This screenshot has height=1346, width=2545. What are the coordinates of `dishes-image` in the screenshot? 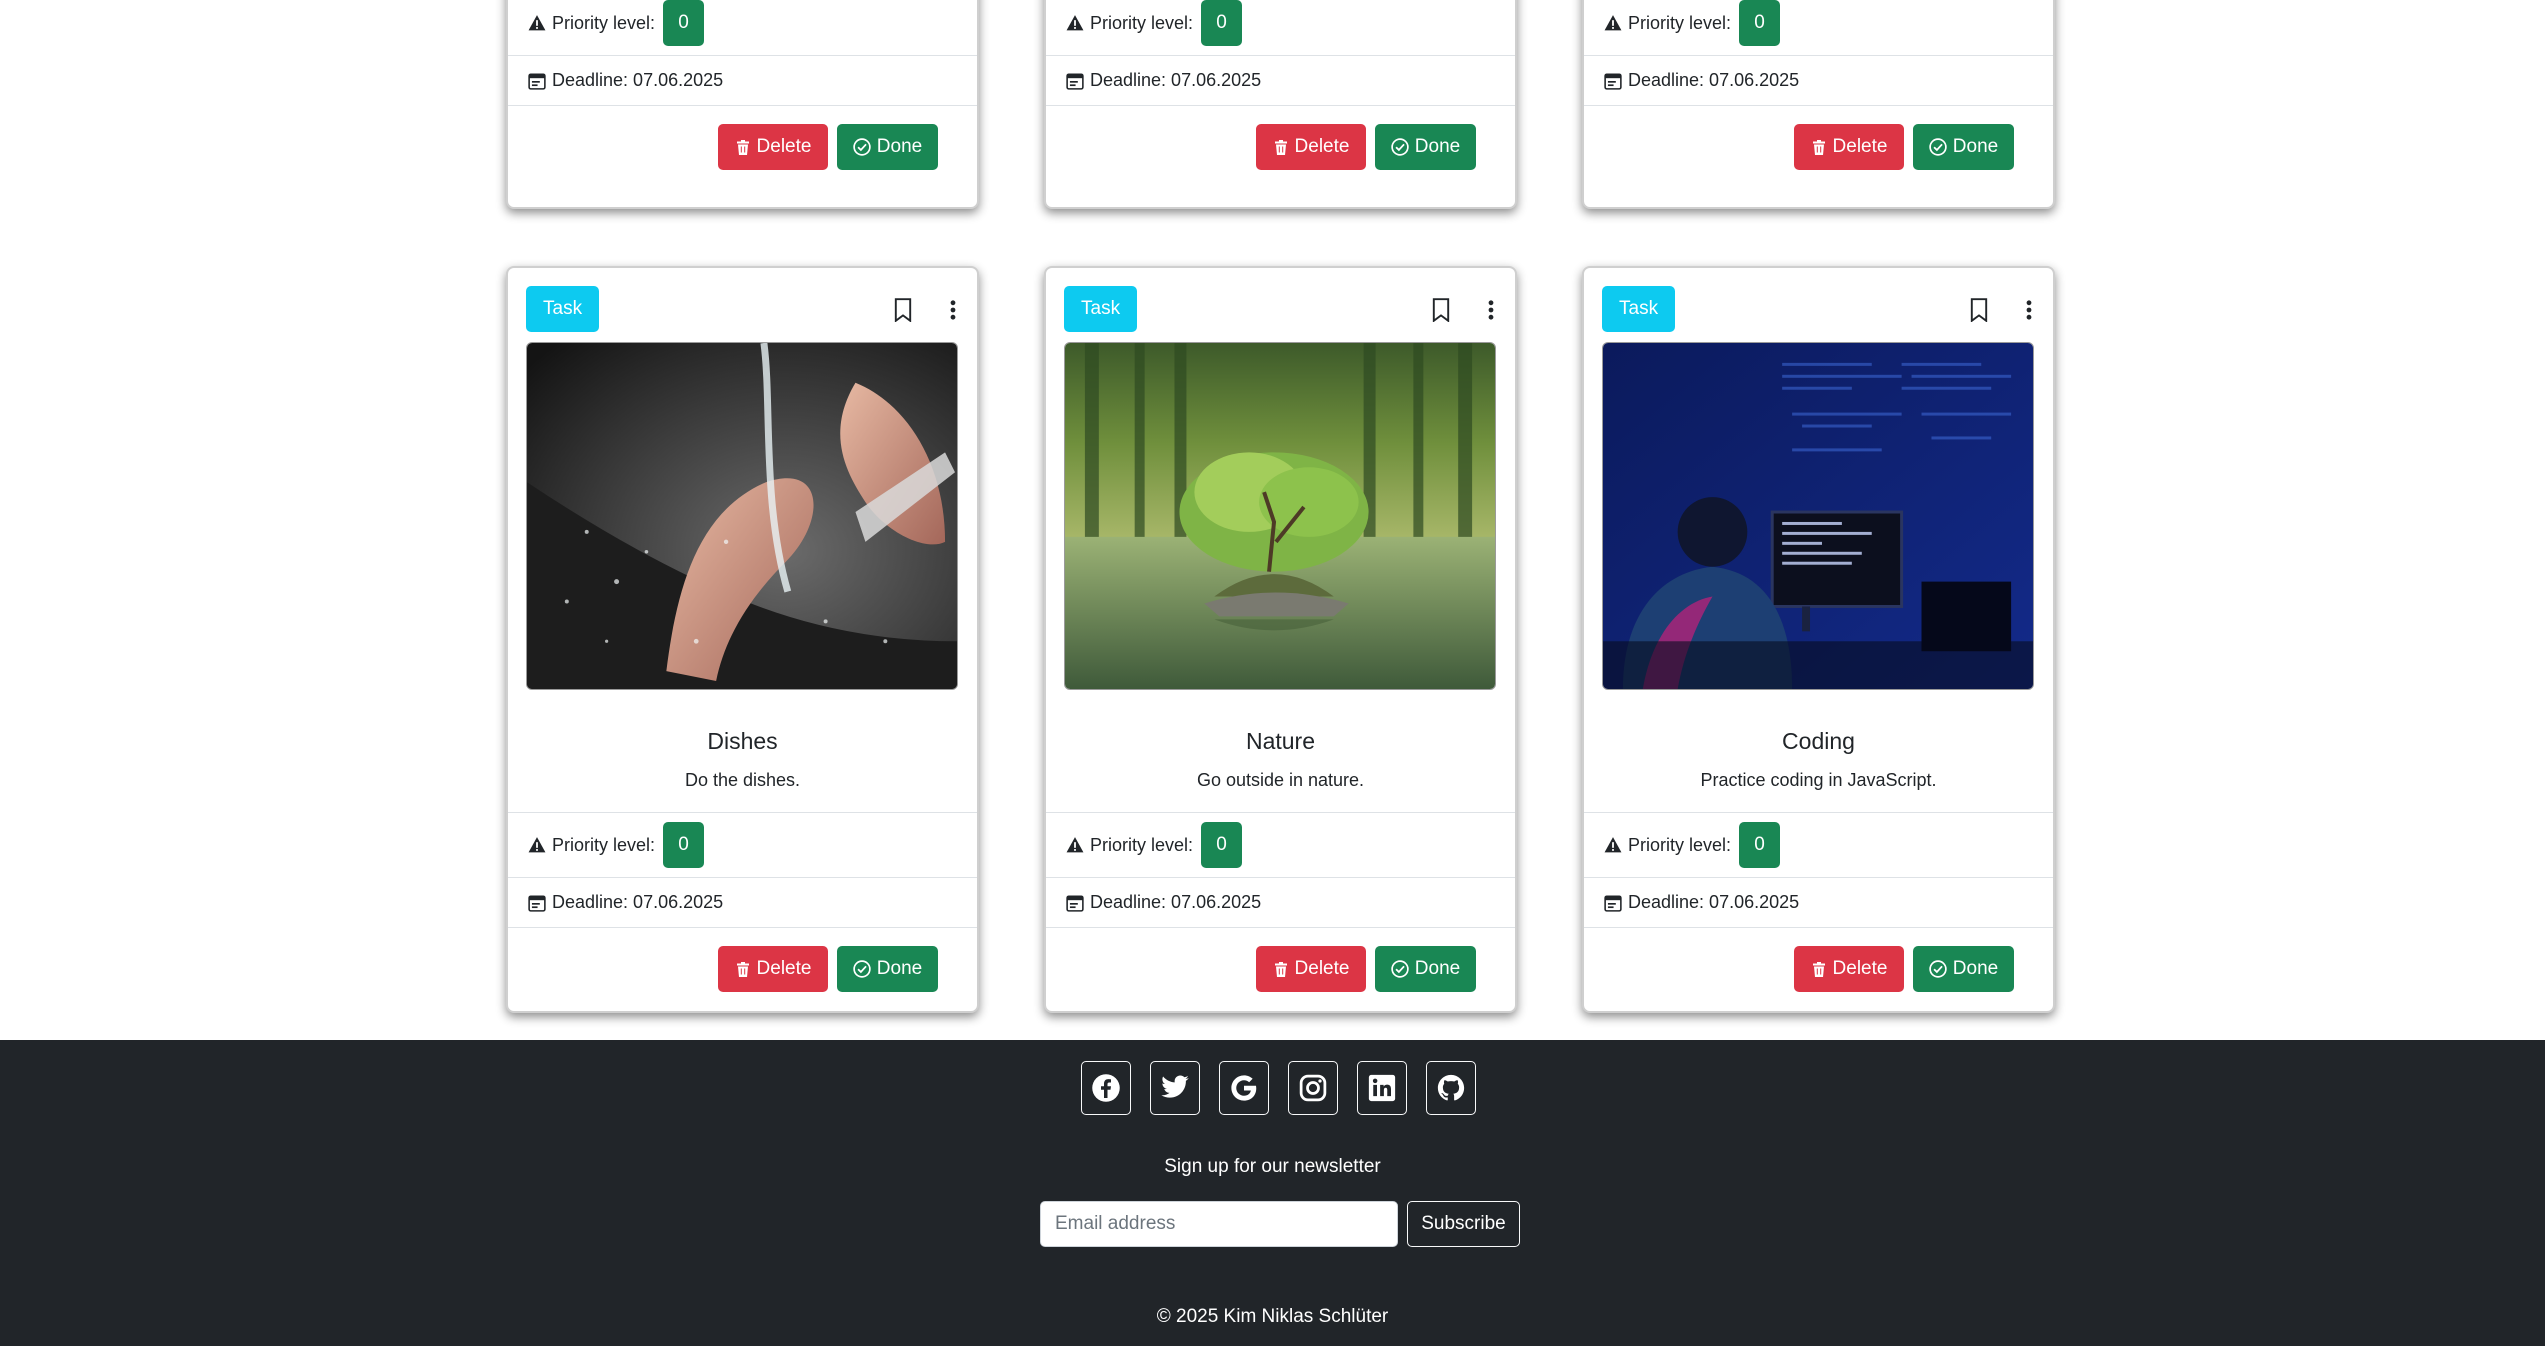 It's located at (742, 516).